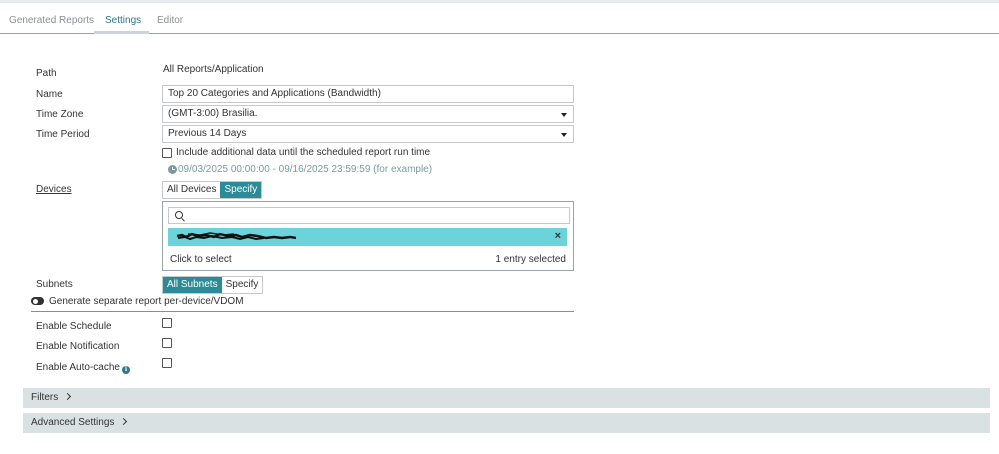 This screenshot has width=999, height=454. I want to click on devices-label: Devices, so click(54, 189).